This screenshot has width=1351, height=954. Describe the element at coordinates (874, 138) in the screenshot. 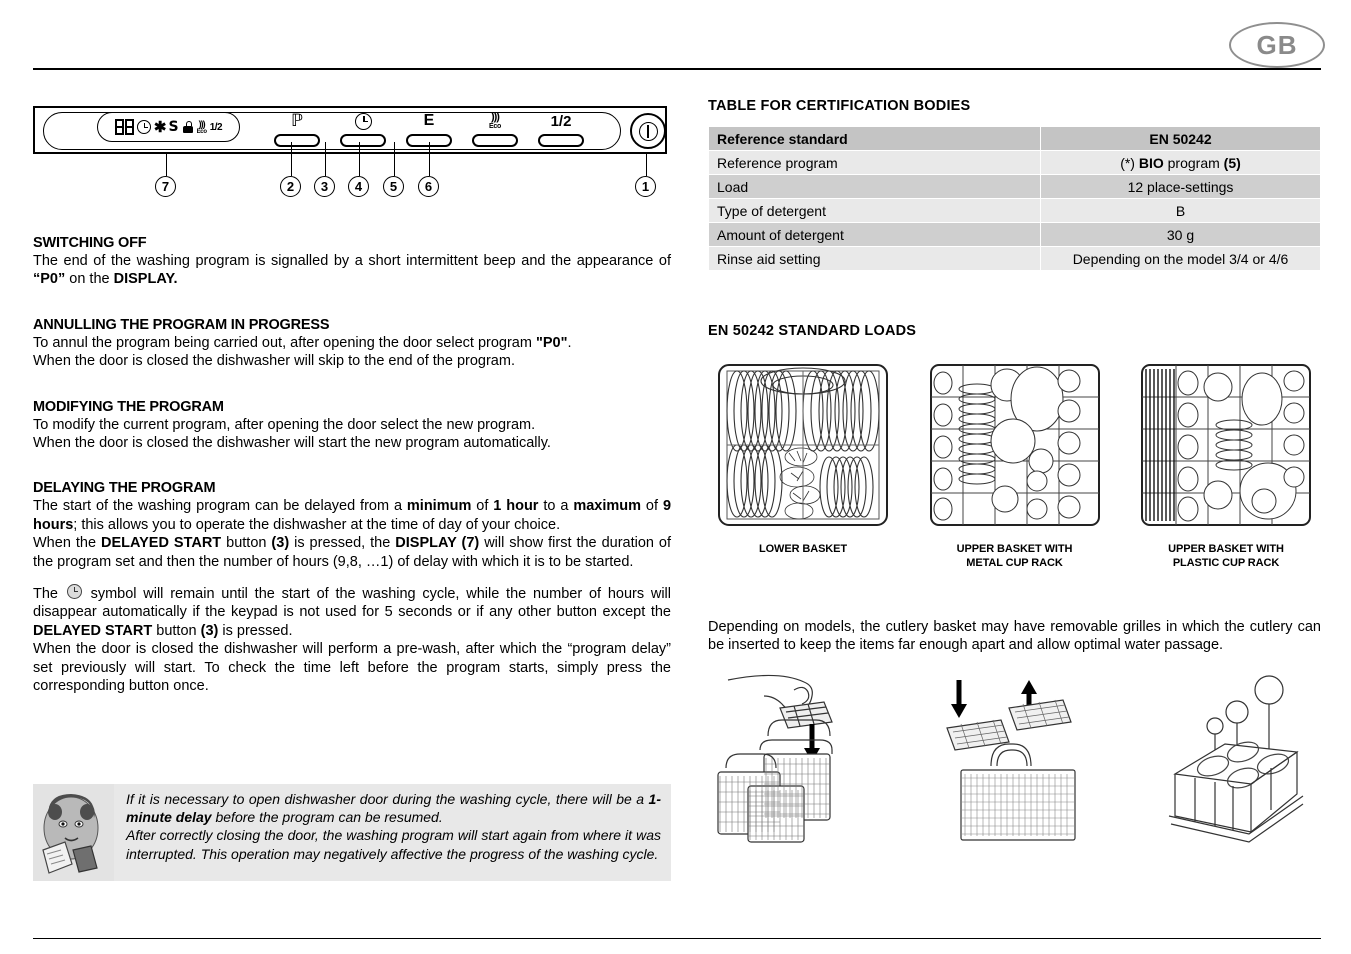

I see `cell-reference-standard-key: Reference standard` at that location.